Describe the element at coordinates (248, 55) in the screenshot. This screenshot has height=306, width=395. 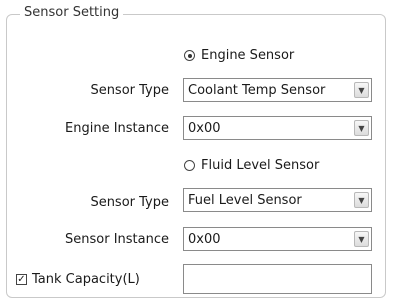
I see `engine-sensor-radio-label: Engine Sensor` at that location.